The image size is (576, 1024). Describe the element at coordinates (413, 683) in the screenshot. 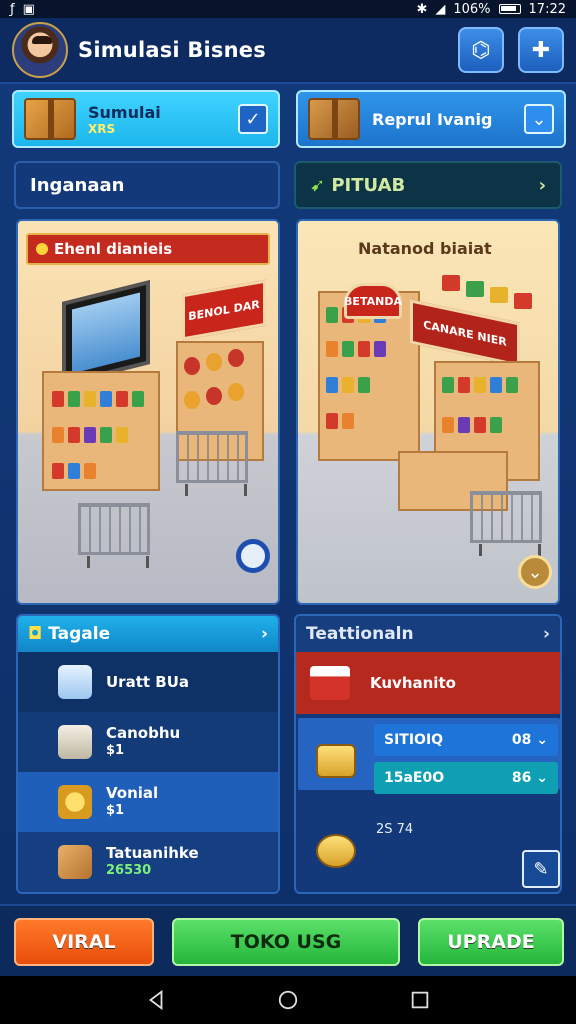

I see `featured-label: Kuvhanito` at that location.